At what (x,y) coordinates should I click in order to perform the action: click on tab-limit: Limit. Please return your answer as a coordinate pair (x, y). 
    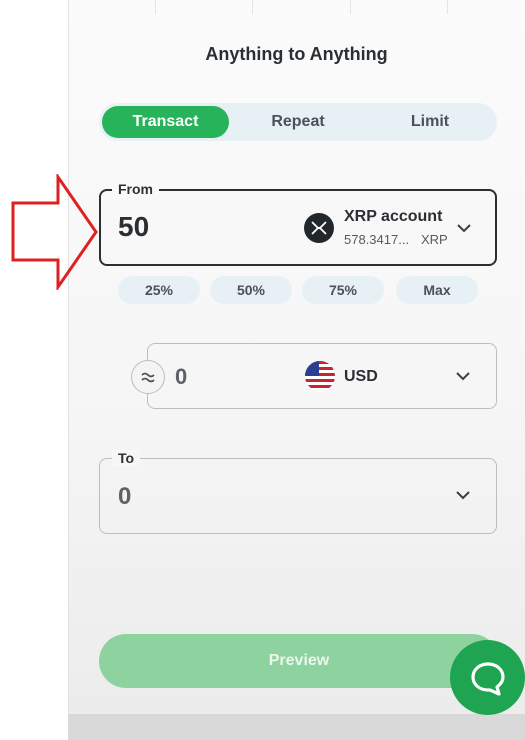
    Looking at the image, I should click on (430, 122).